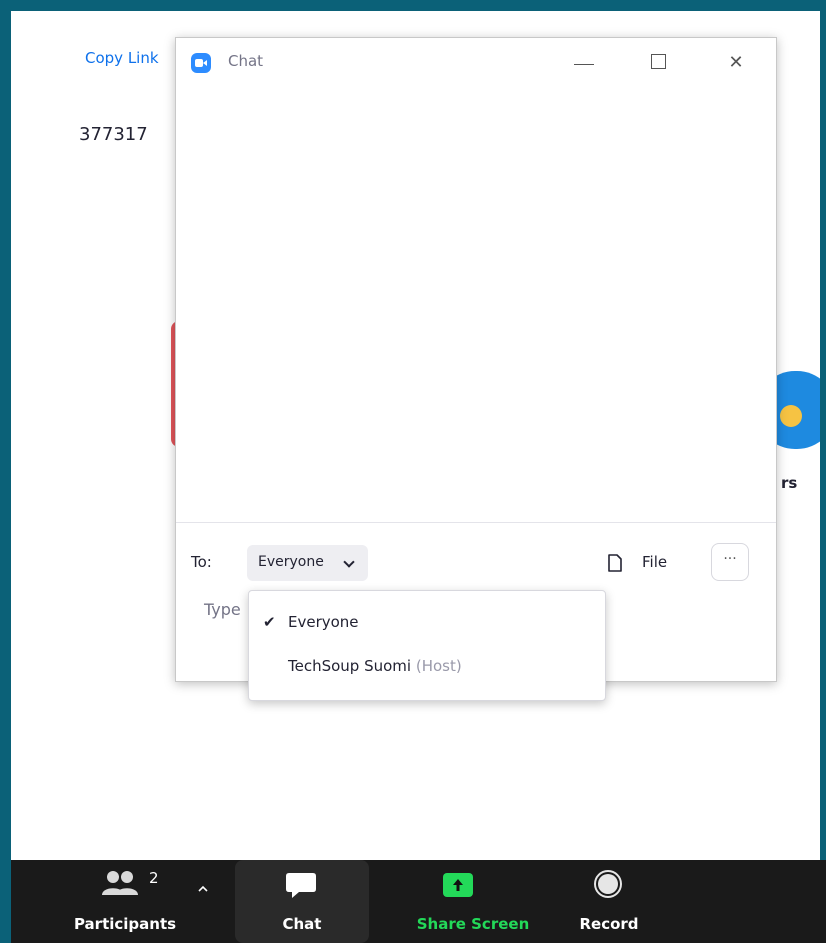 This screenshot has height=943, width=826. Describe the element at coordinates (609, 901) in the screenshot. I see `record-button: Record` at that location.